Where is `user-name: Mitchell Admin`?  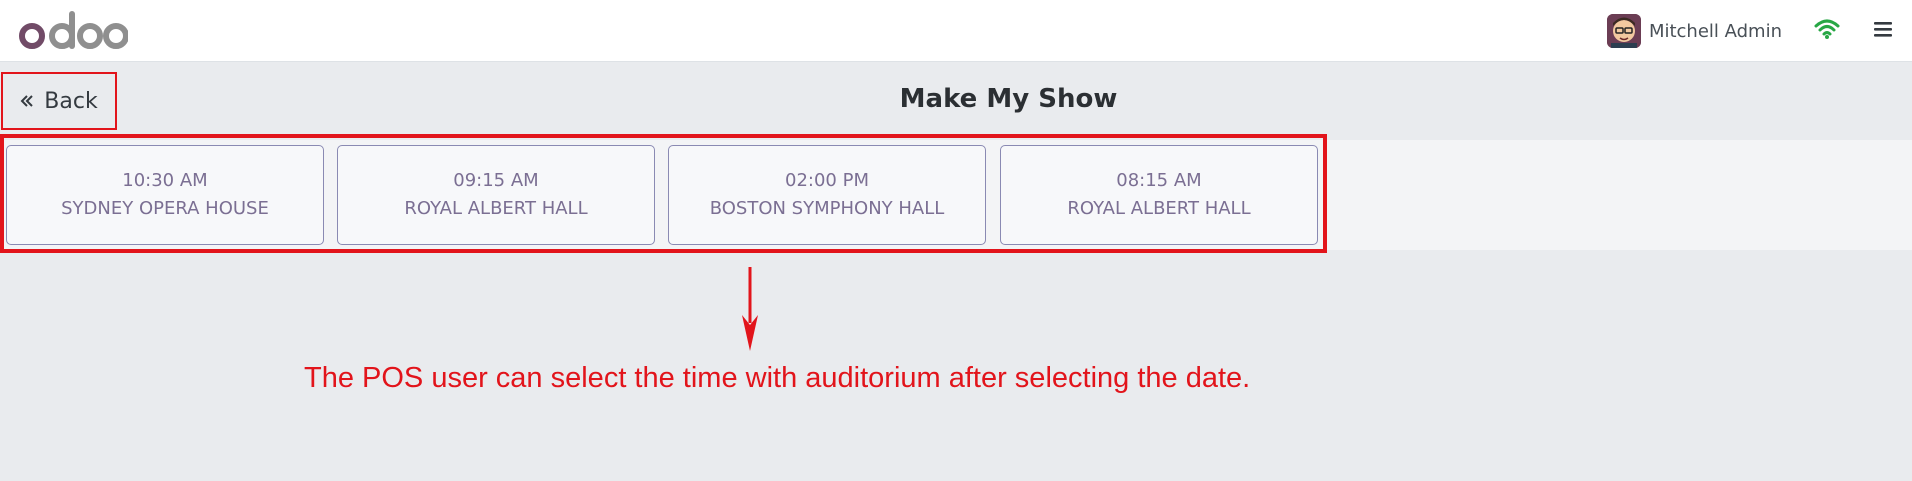 user-name: Mitchell Admin is located at coordinates (1715, 31).